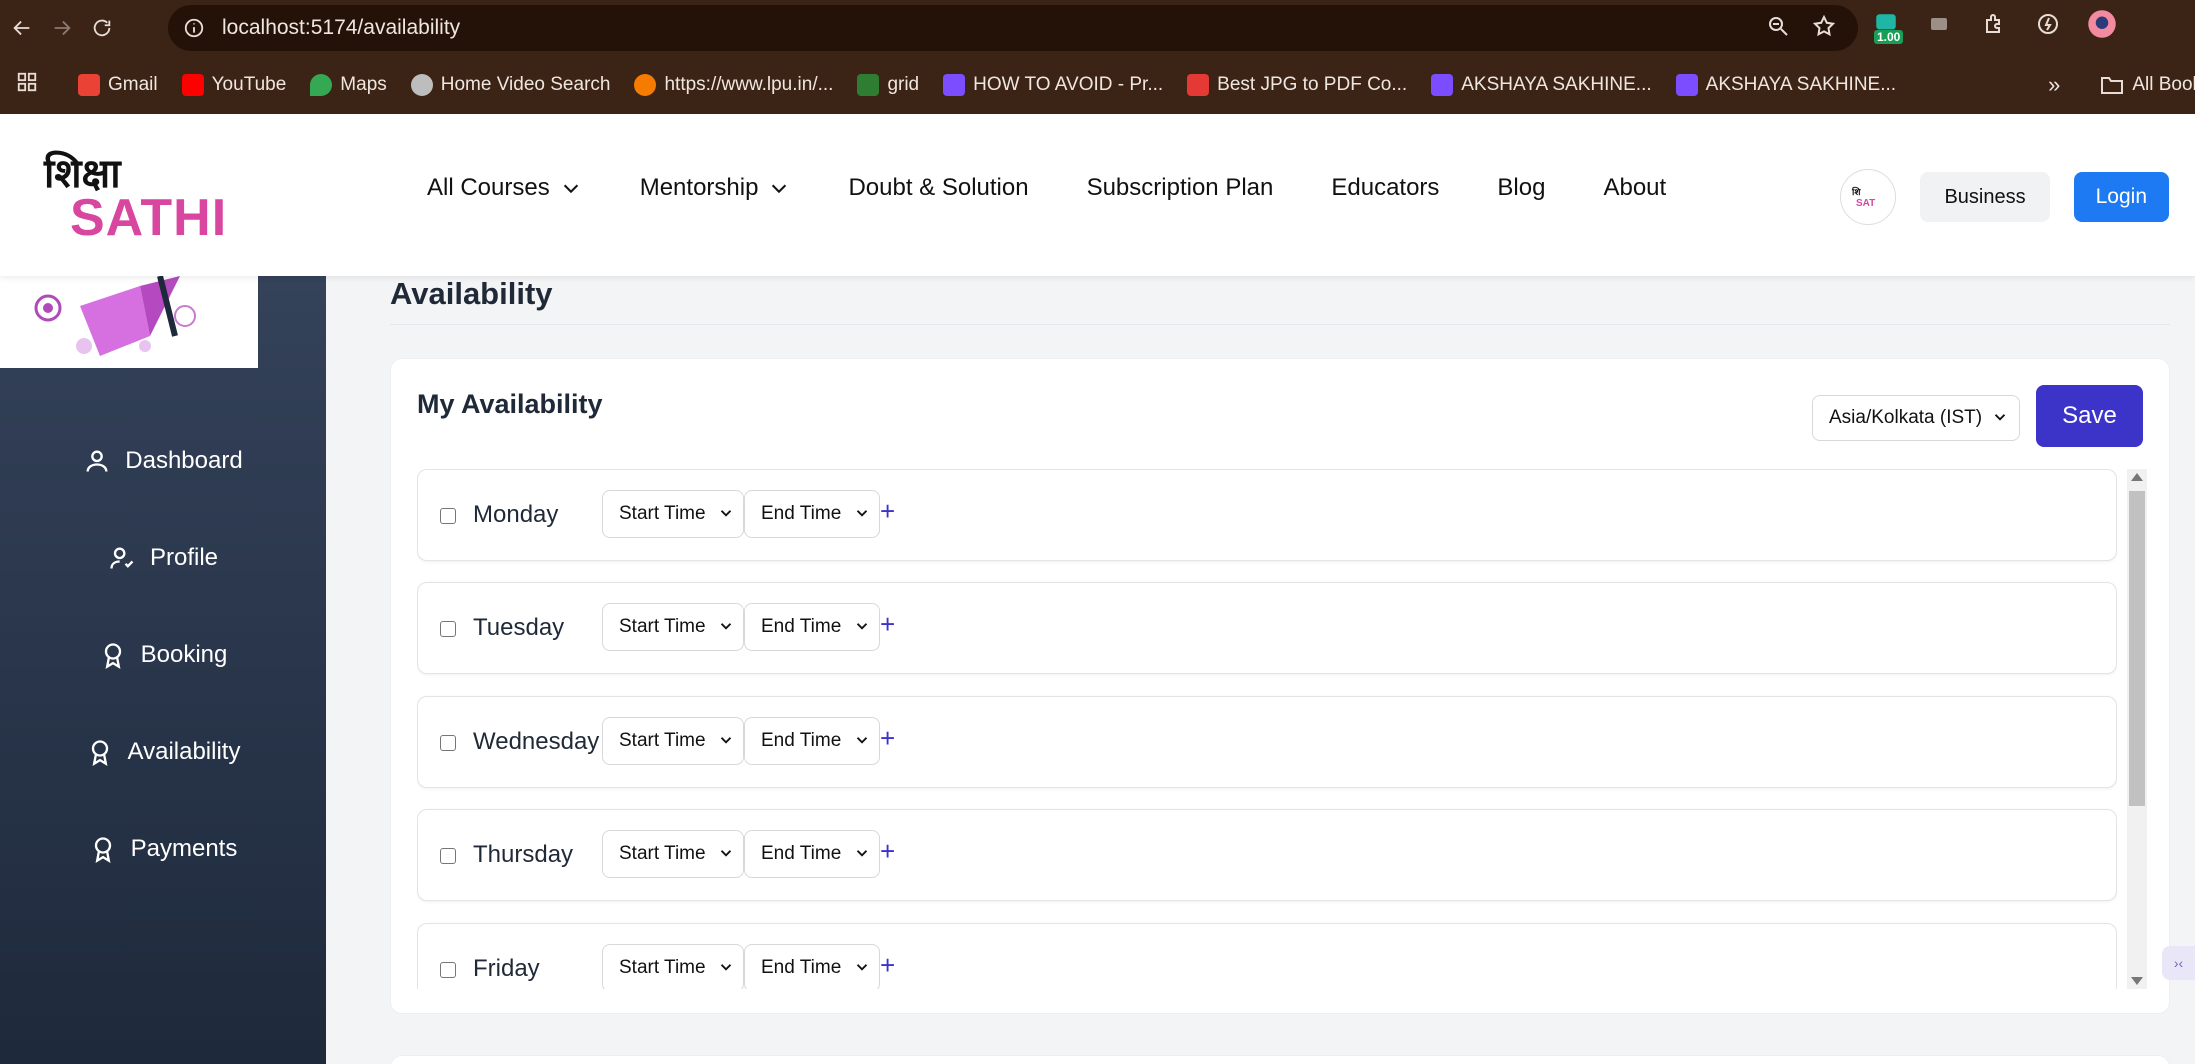 The width and height of the screenshot is (2195, 1064). I want to click on site-info-icon, so click(194, 28).